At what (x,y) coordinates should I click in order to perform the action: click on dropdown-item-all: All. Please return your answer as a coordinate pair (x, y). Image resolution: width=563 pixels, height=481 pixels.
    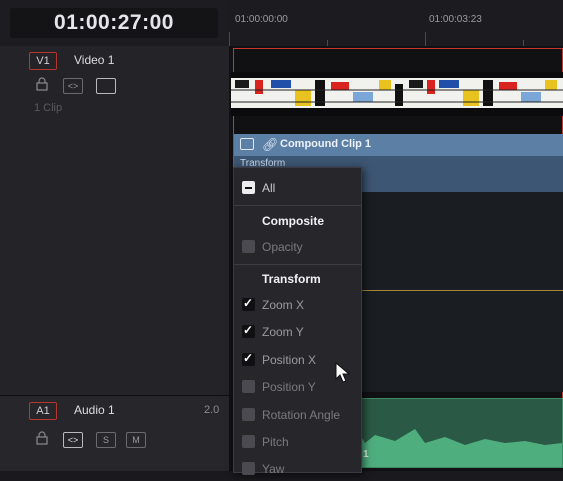
    Looking at the image, I should click on (297, 188).